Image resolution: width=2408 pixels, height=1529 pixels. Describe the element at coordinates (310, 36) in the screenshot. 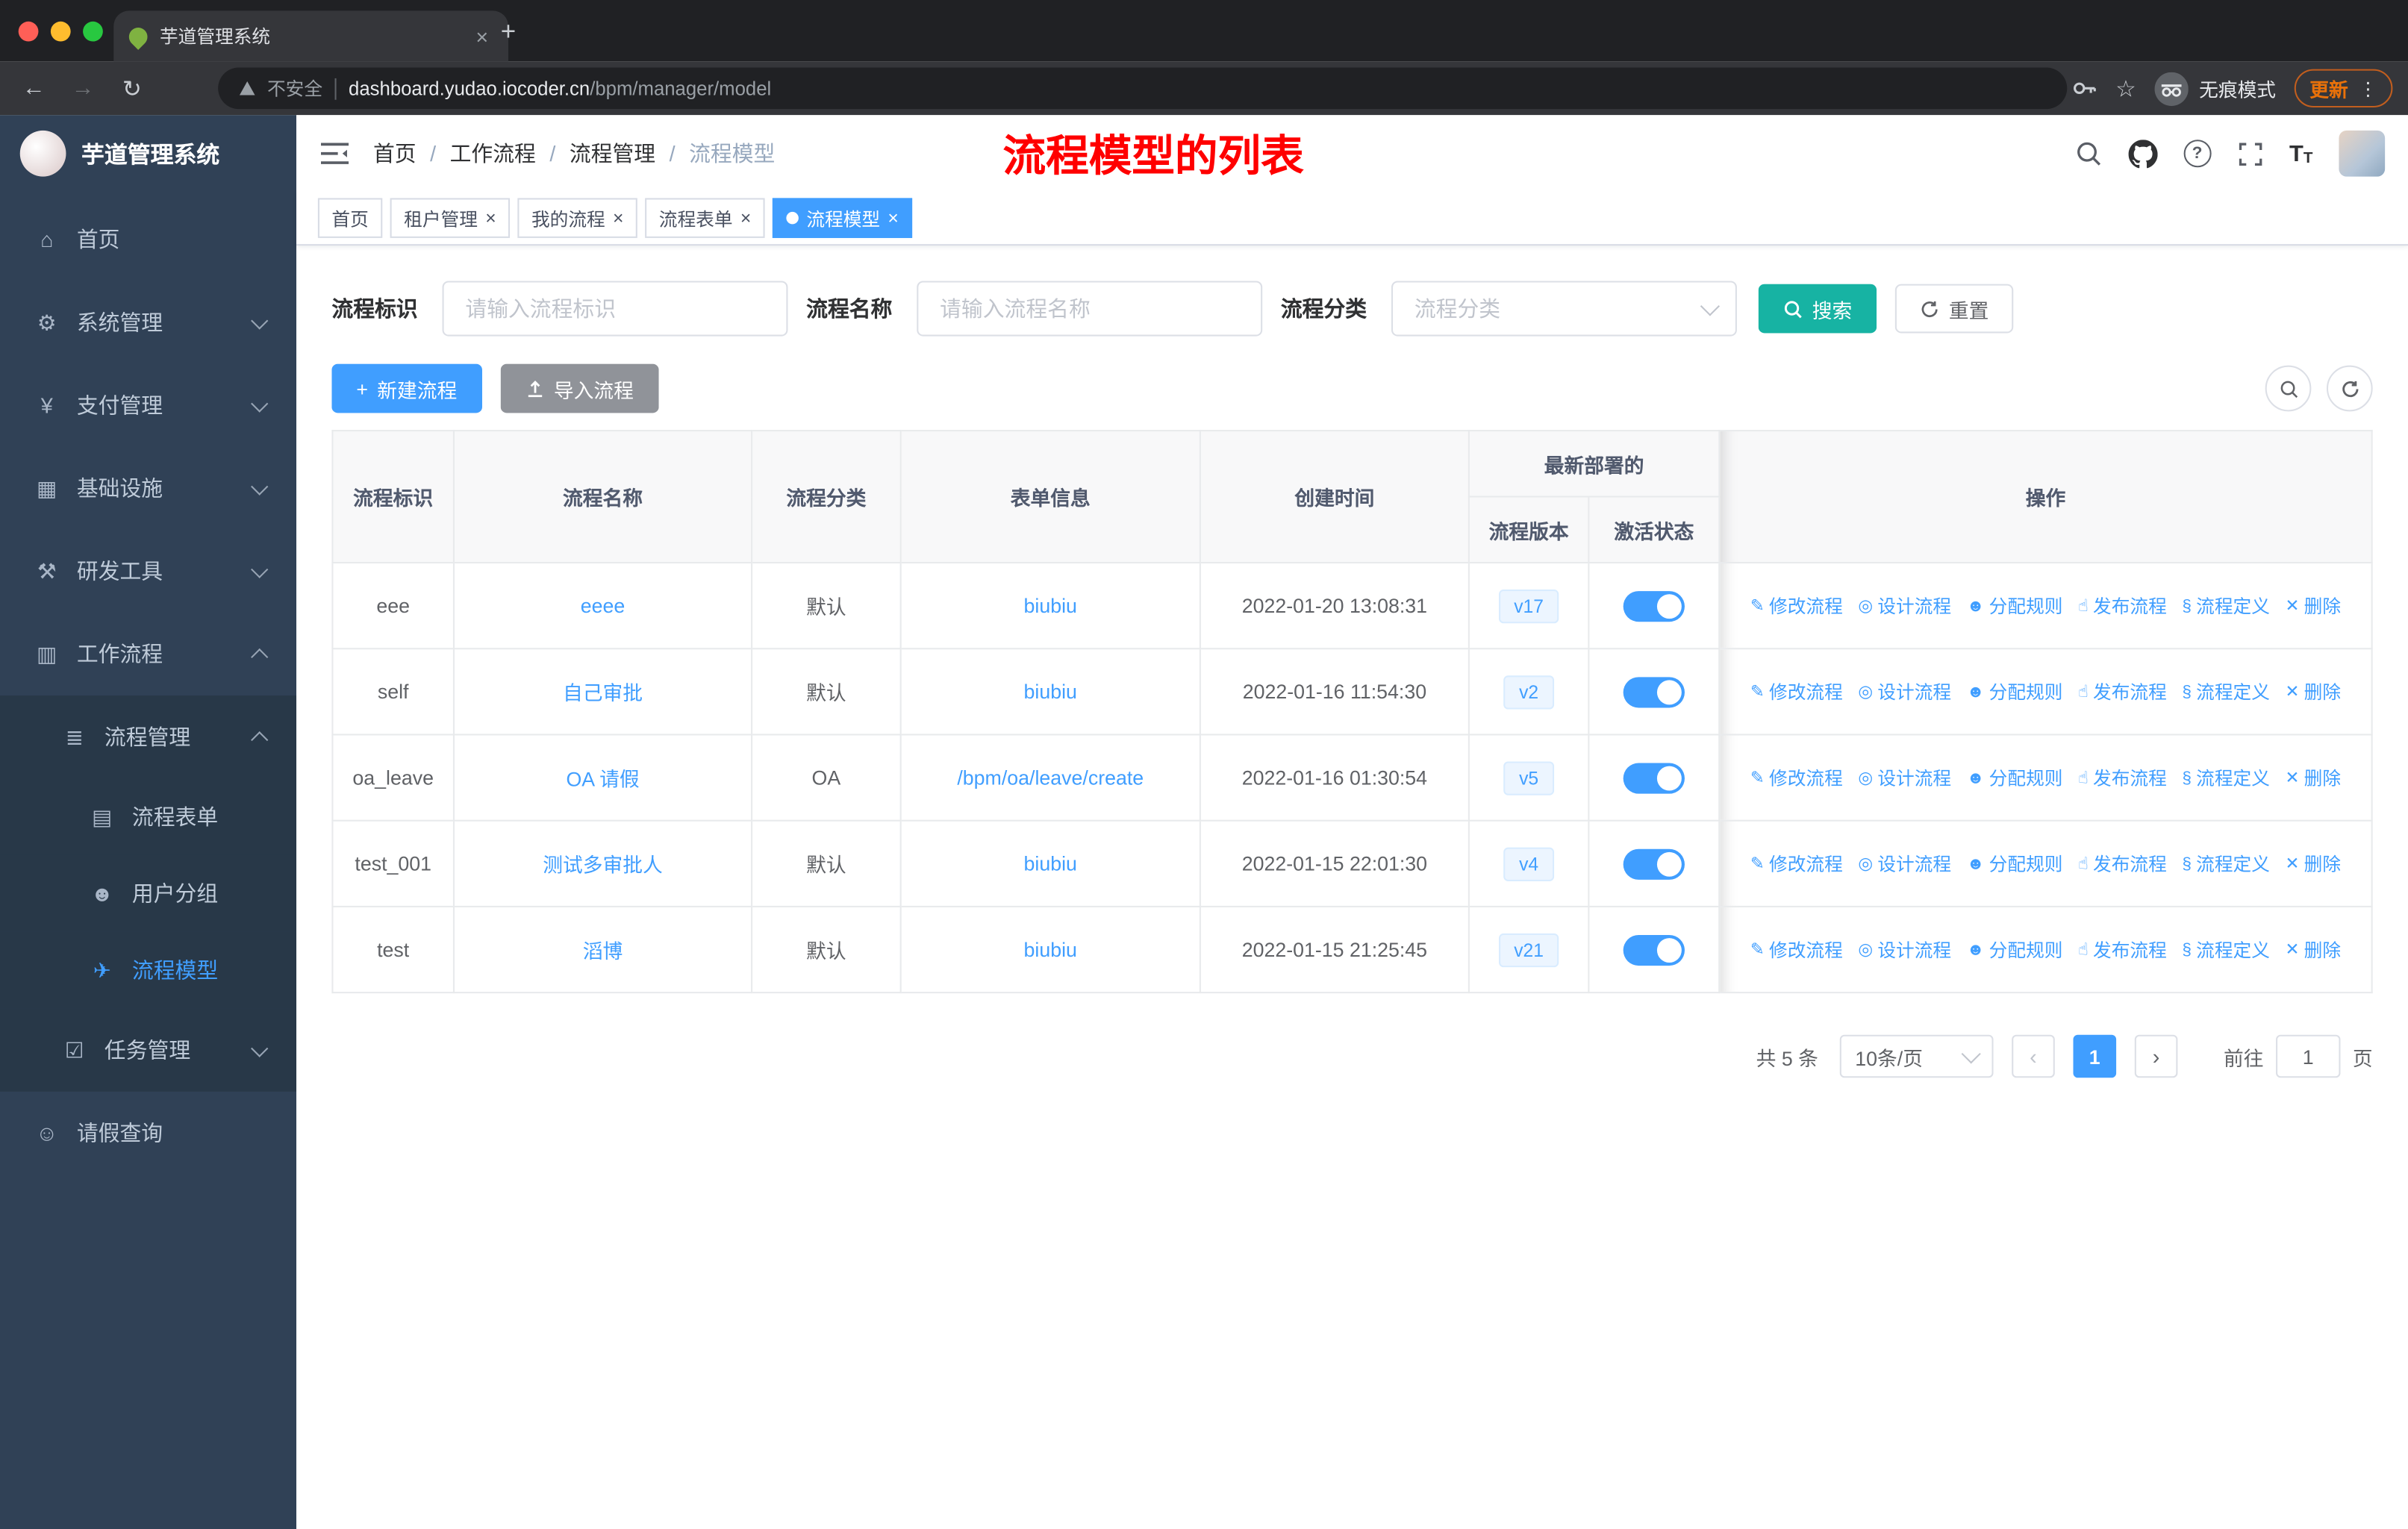

I see `browser-tab: 芋道管理系统 ×` at that location.